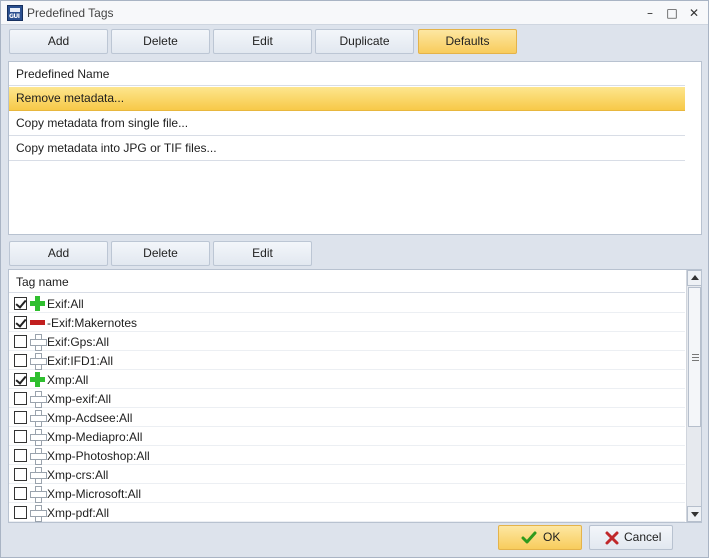  I want to click on ok-button: OK, so click(540, 537).